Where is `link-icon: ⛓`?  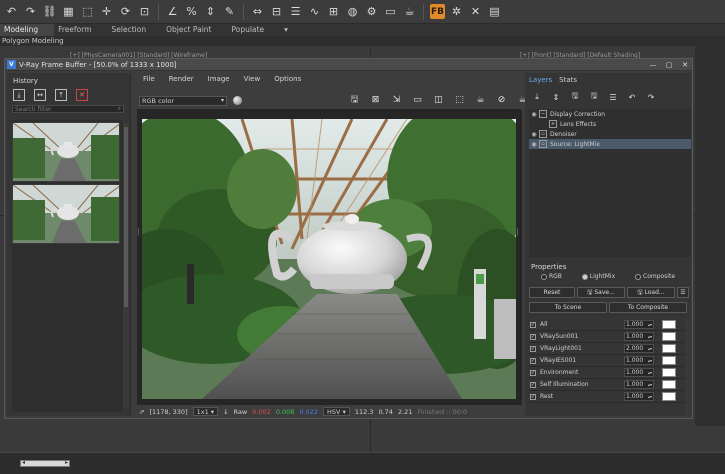
link-icon: ⛓ is located at coordinates (49, 11).